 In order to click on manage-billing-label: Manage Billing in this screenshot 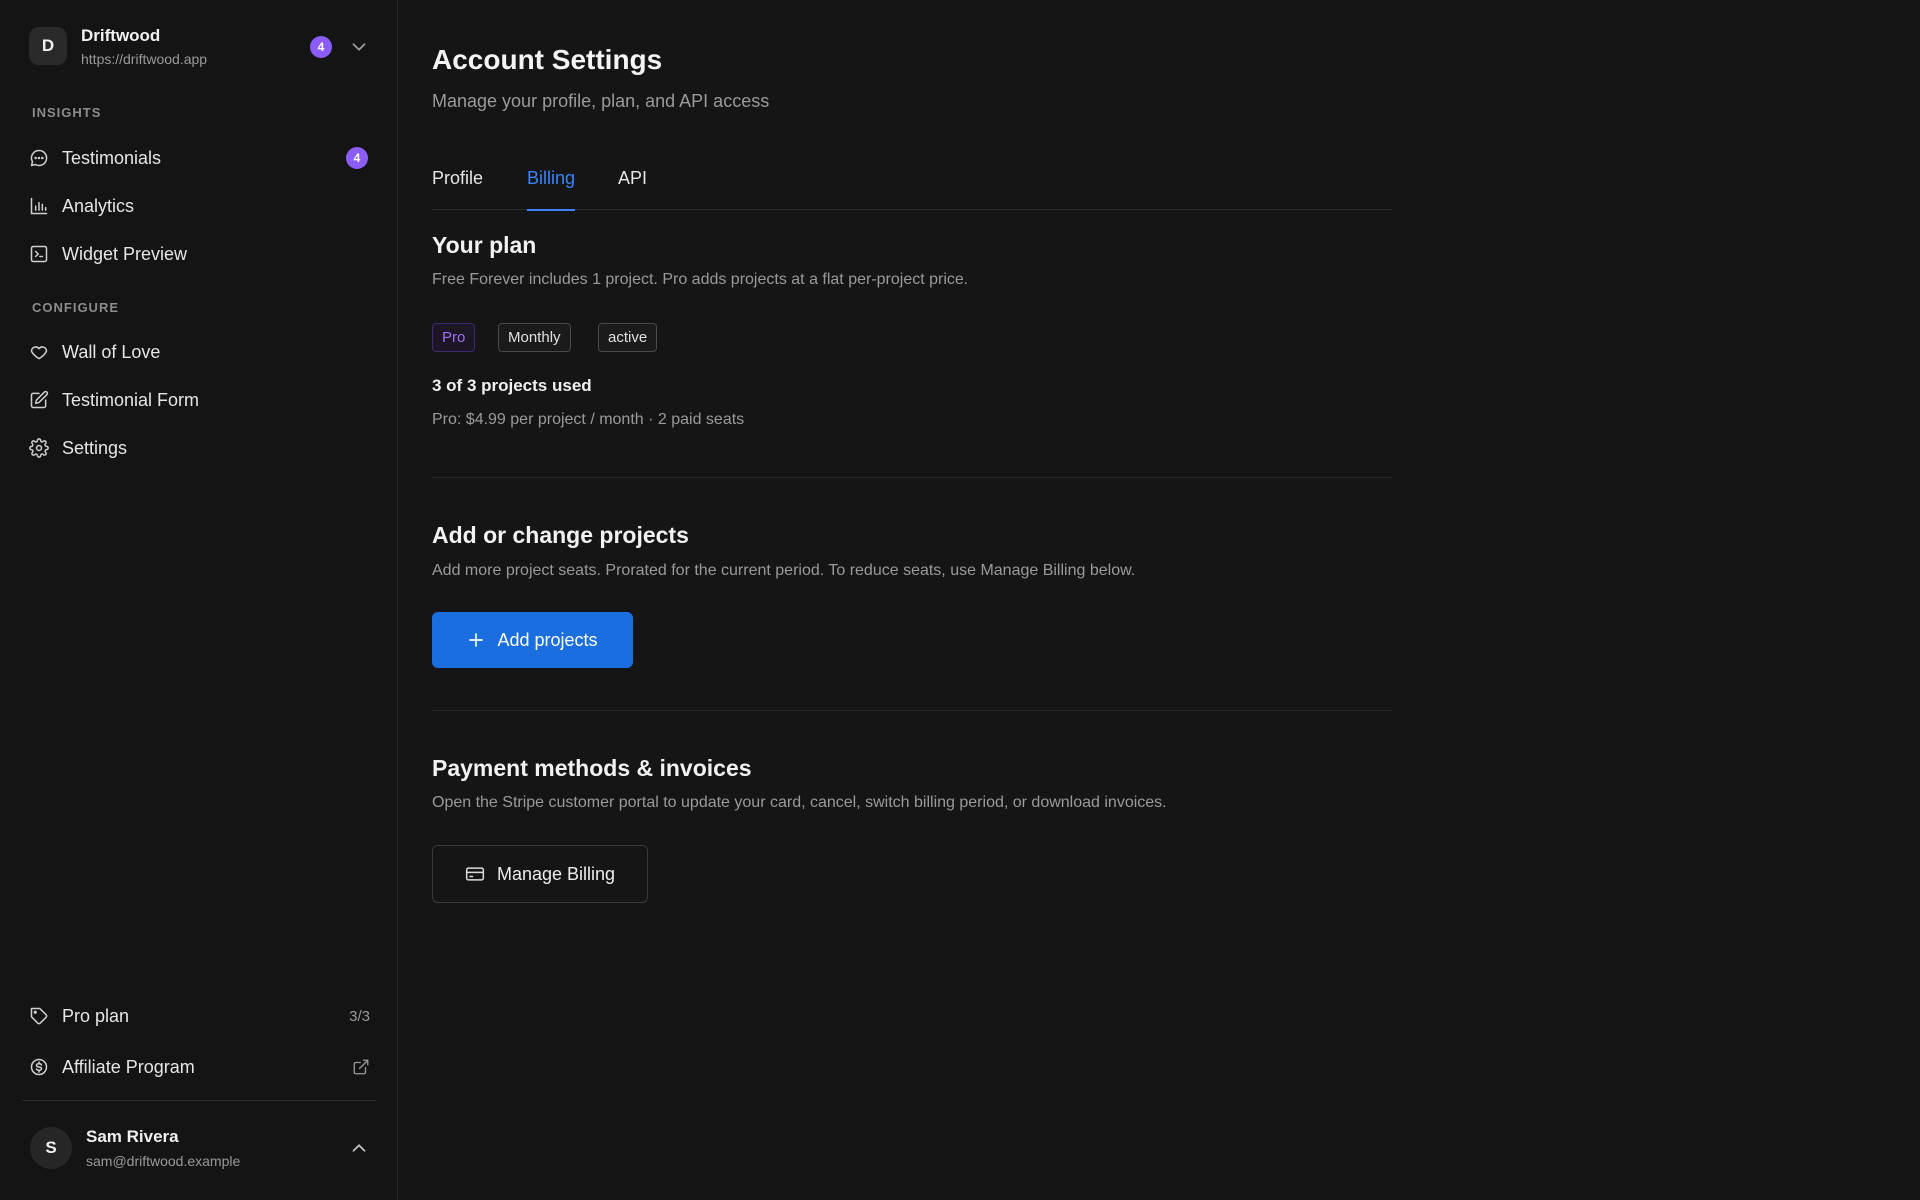, I will do `click(556, 873)`.